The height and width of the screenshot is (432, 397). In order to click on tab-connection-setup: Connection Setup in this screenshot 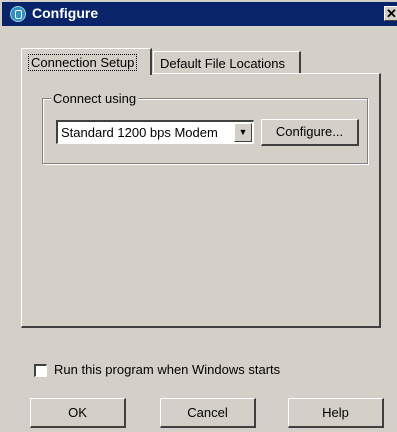, I will do `click(86, 61)`.